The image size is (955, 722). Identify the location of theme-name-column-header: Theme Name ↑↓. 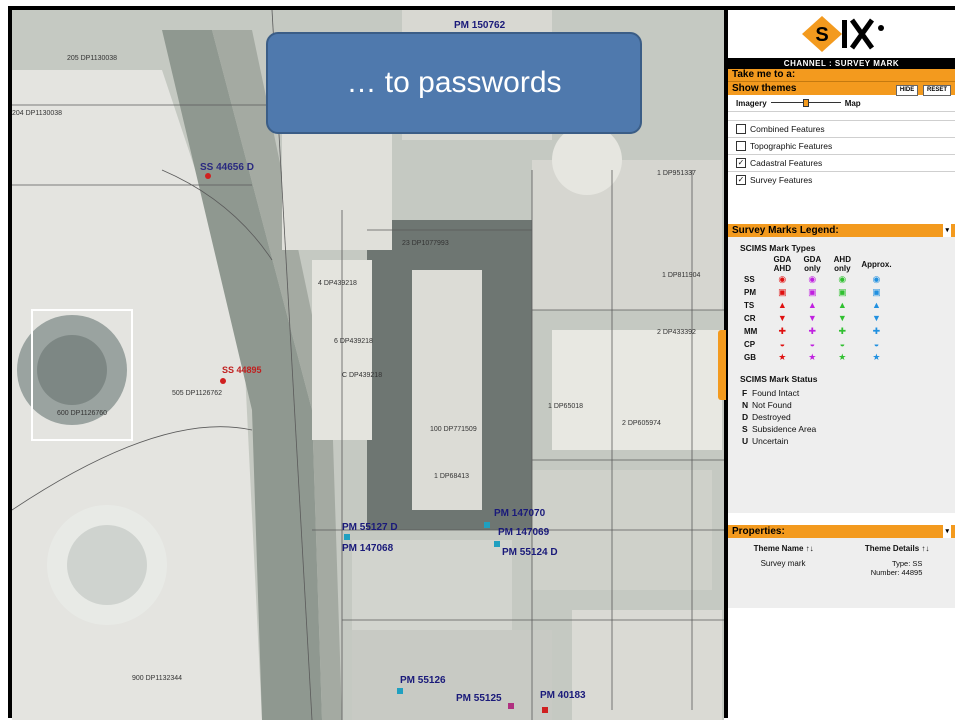
(784, 548).